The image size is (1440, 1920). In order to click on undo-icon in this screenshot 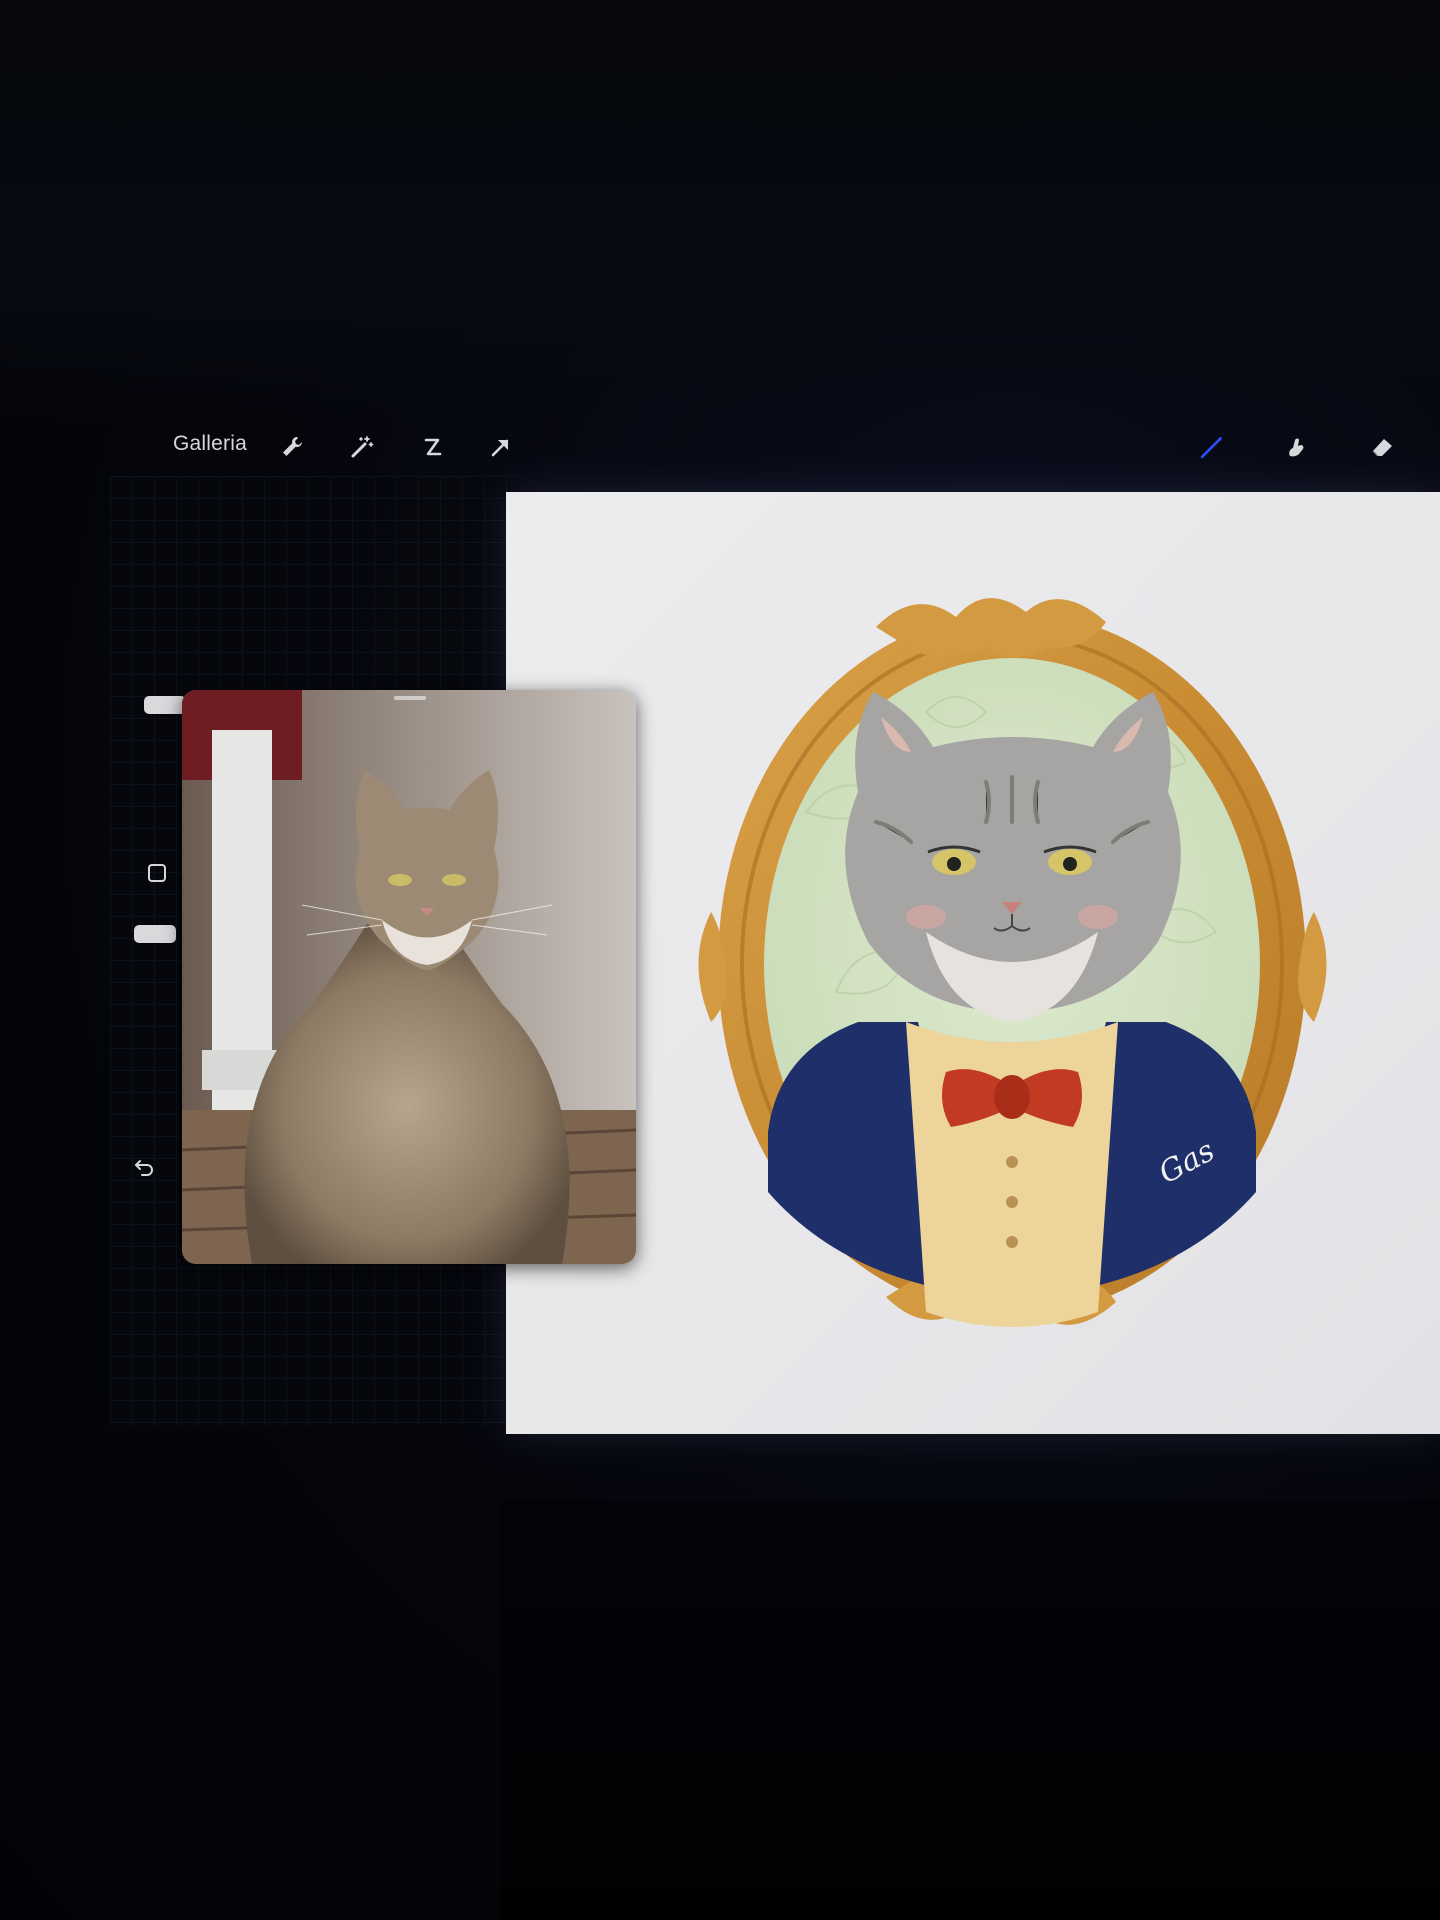, I will do `click(144, 1168)`.